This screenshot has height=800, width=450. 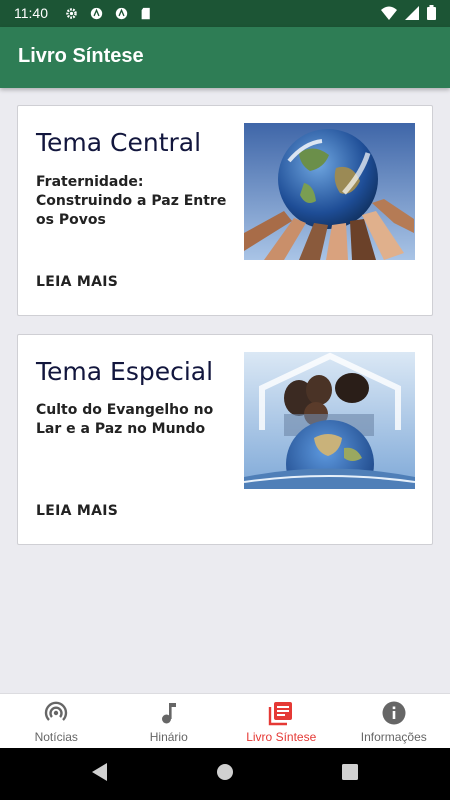 What do you see at coordinates (56, 737) in the screenshot?
I see `nav-label: Notícias` at bounding box center [56, 737].